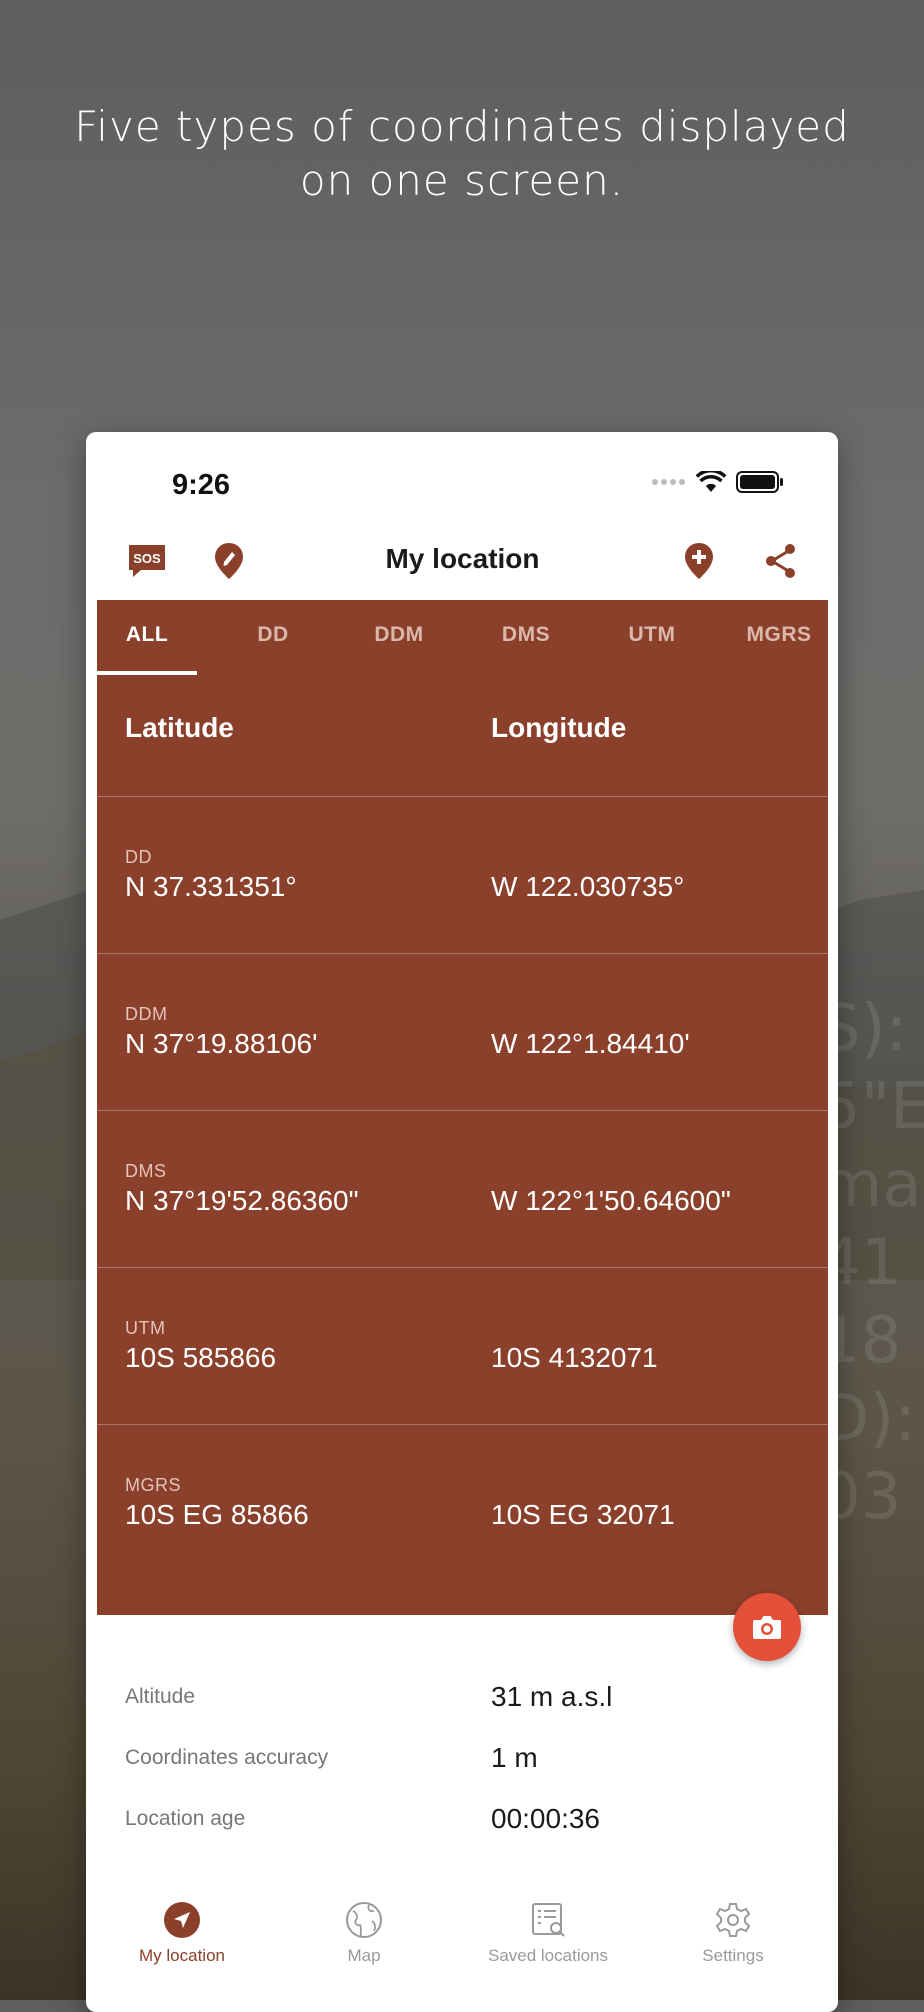 The height and width of the screenshot is (2012, 924). What do you see at coordinates (462, 1953) in the screenshot?
I see `bottom-navigation: My location Map Saved locations Settings` at bounding box center [462, 1953].